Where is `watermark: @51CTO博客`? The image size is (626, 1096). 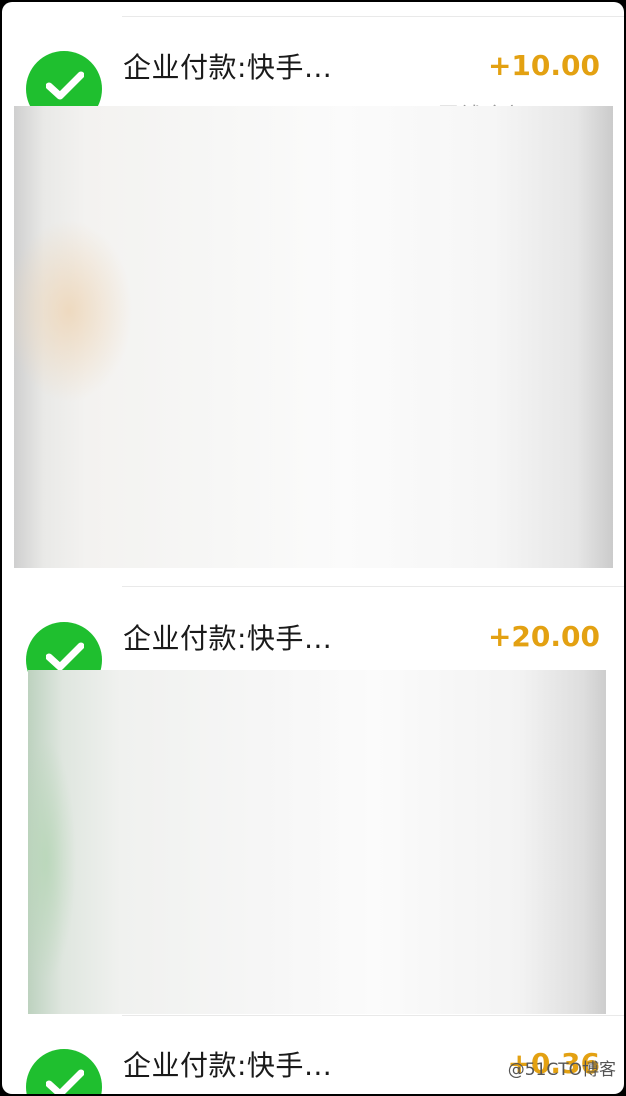
watermark: @51CTO博客 is located at coordinates (561, 1070).